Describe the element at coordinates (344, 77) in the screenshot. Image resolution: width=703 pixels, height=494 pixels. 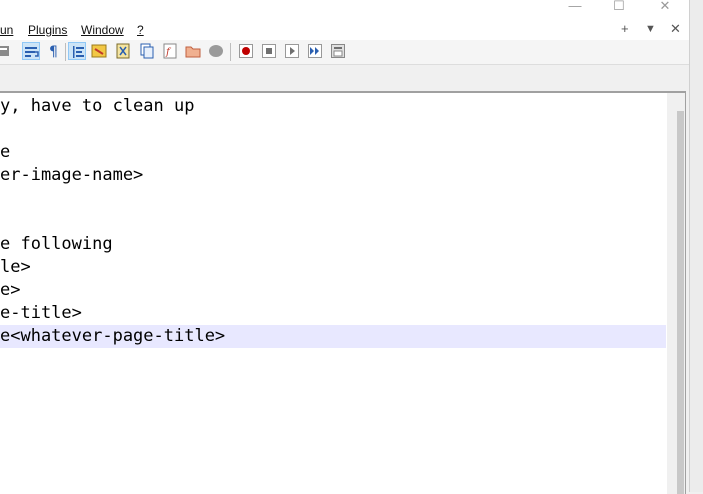
I see `tab-strip` at that location.